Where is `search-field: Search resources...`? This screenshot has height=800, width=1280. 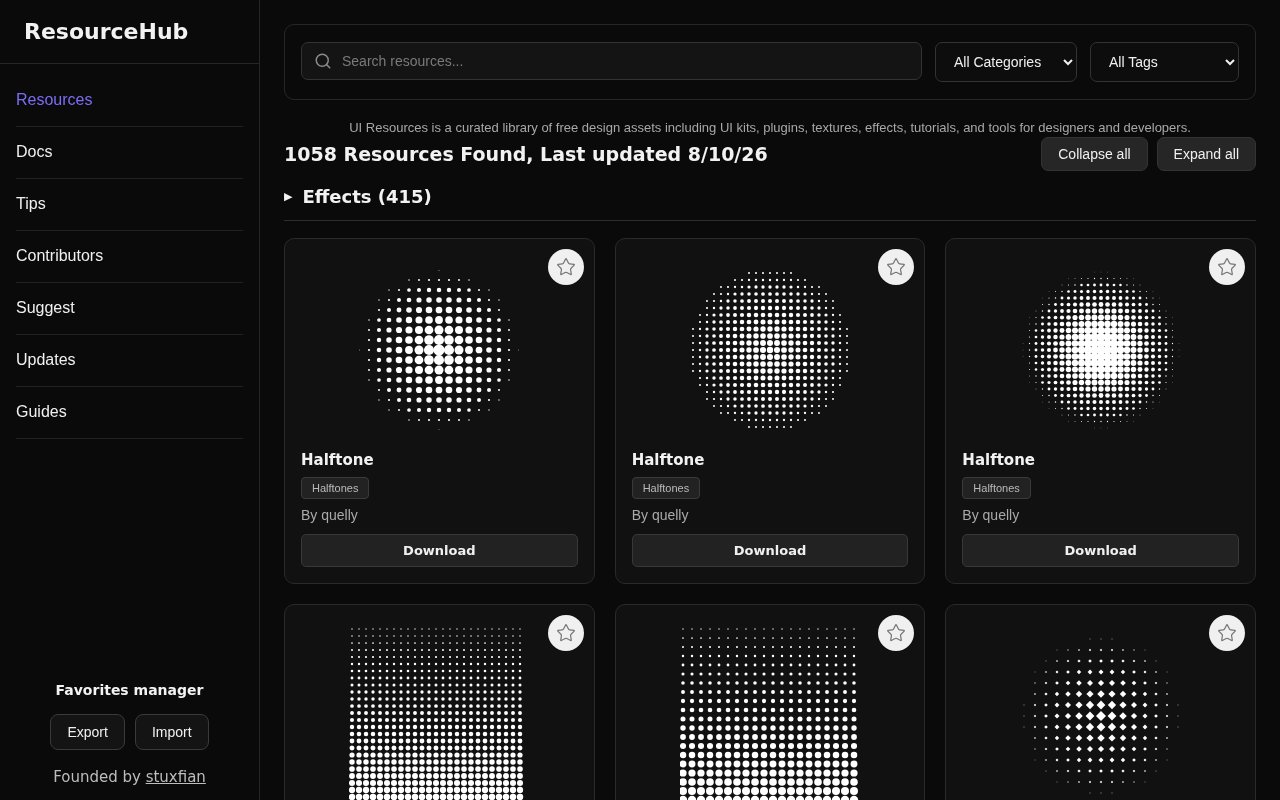
search-field: Search resources... is located at coordinates (611, 61).